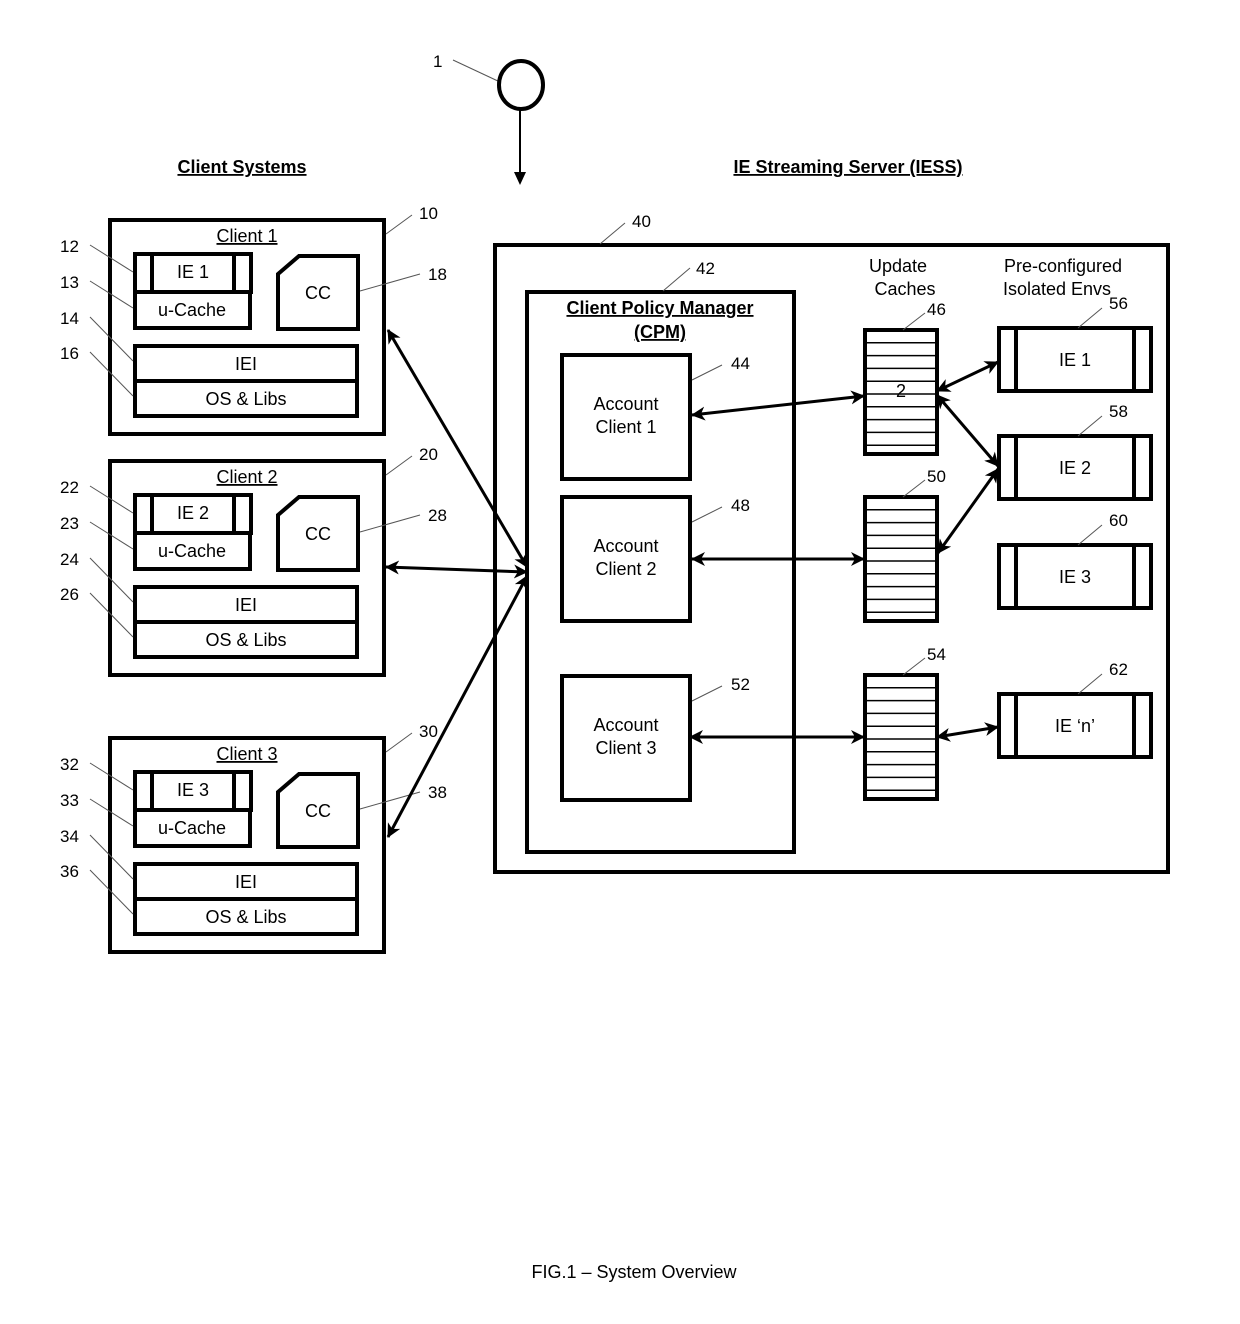  Describe the element at coordinates (659, 308) in the screenshot. I see `cpm-title: Client Policy Manager` at that location.